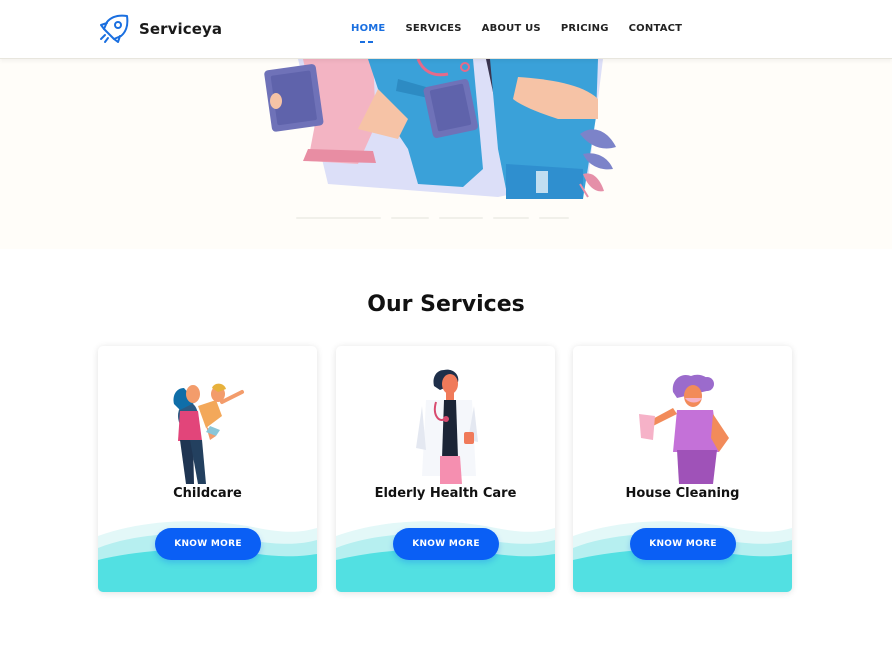 This screenshot has height=646, width=892. I want to click on brand: Serviceya, so click(160, 29).